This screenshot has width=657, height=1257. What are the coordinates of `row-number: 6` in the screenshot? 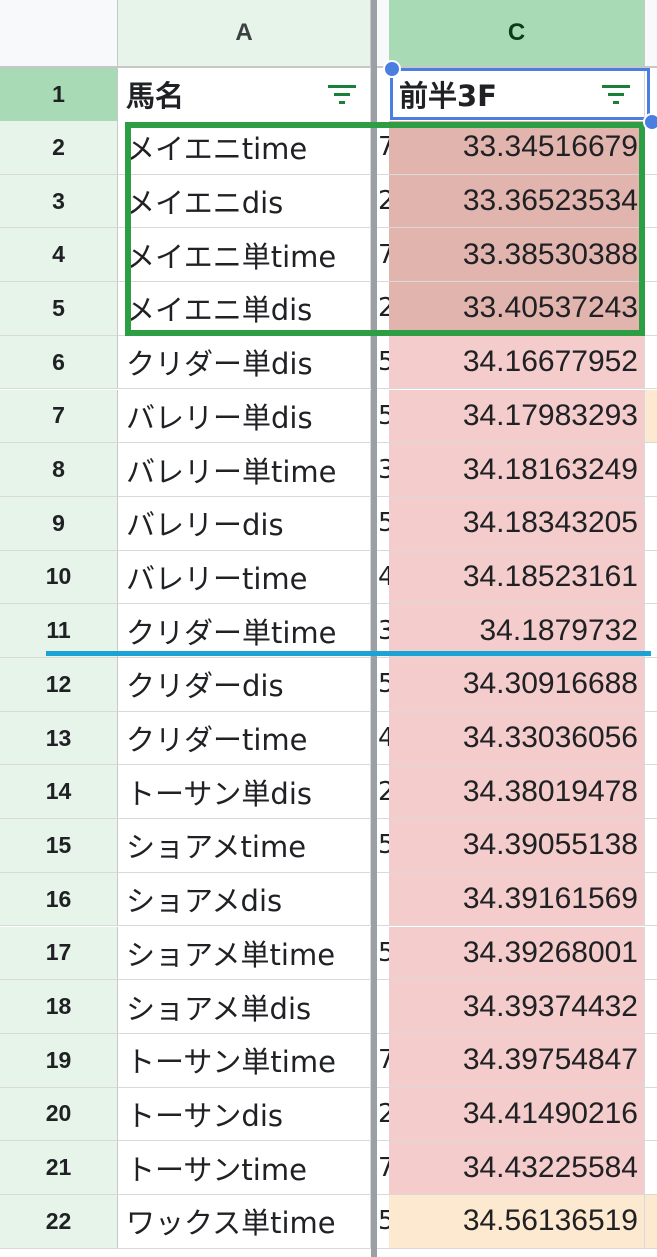 It's located at (59, 362).